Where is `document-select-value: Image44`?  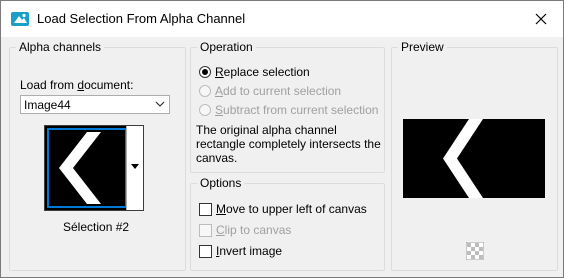
document-select-value: Image44 is located at coordinates (47, 105).